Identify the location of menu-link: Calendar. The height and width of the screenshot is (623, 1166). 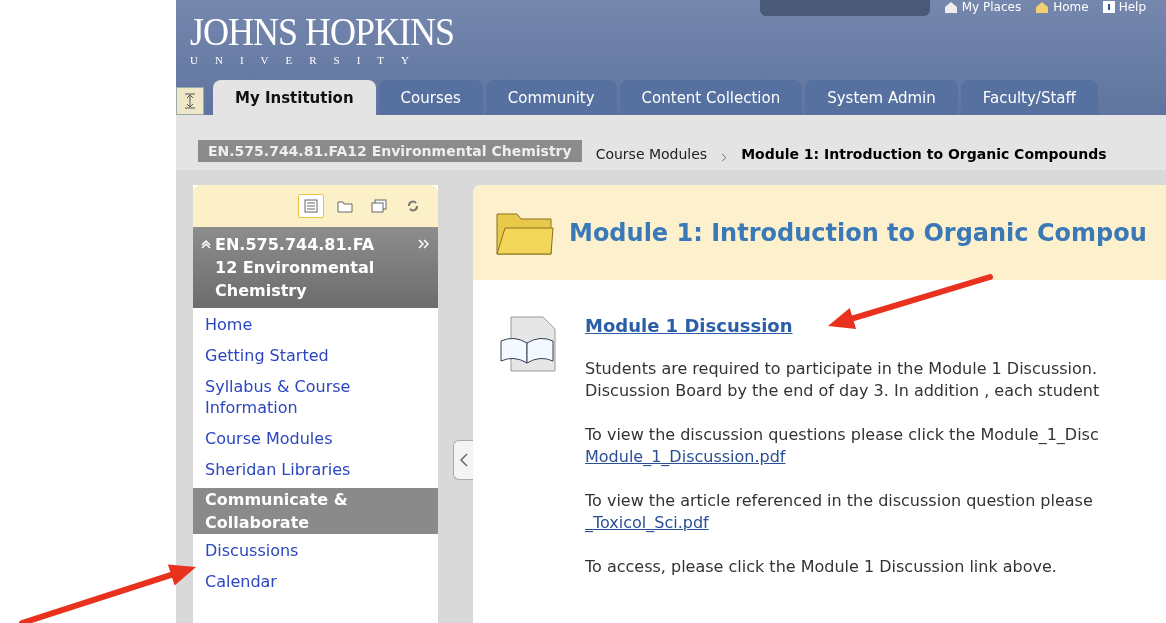
(315, 581).